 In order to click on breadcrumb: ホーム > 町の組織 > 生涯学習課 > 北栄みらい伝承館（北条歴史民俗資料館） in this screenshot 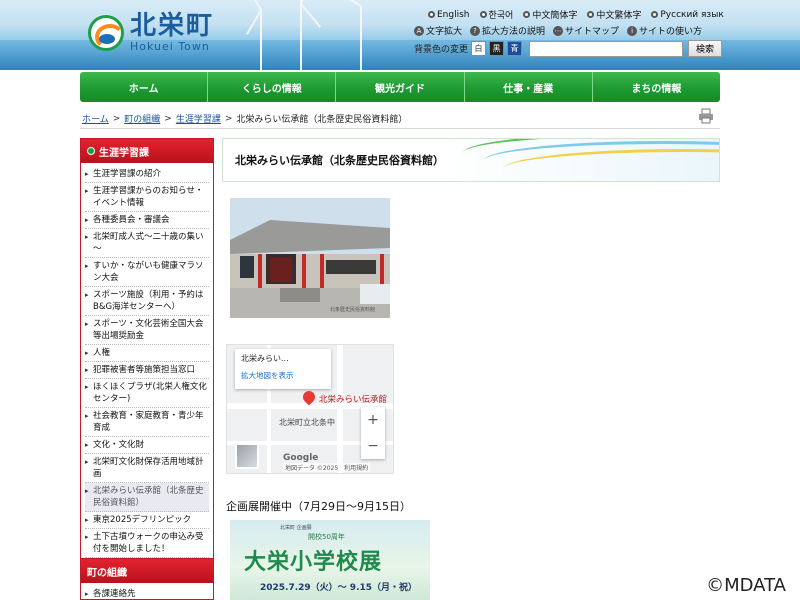, I will do `click(245, 119)`.